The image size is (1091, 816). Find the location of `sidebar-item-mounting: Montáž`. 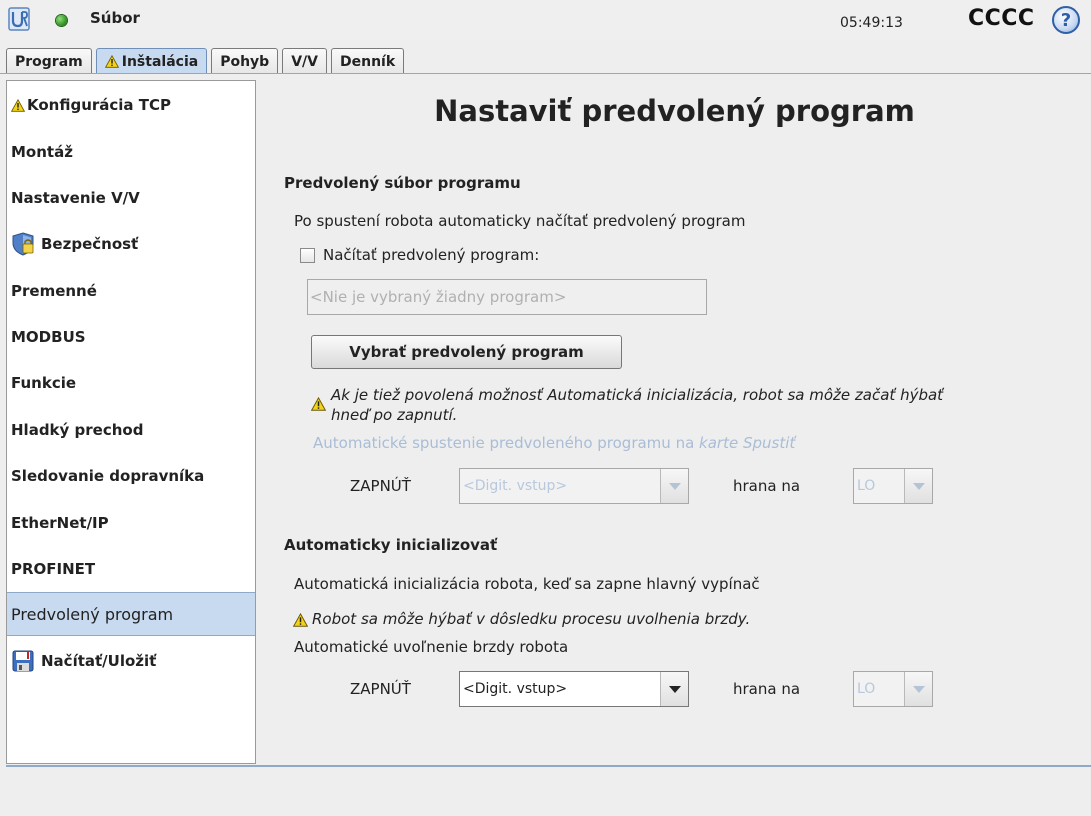

sidebar-item-mounting: Montáž is located at coordinates (131, 152).